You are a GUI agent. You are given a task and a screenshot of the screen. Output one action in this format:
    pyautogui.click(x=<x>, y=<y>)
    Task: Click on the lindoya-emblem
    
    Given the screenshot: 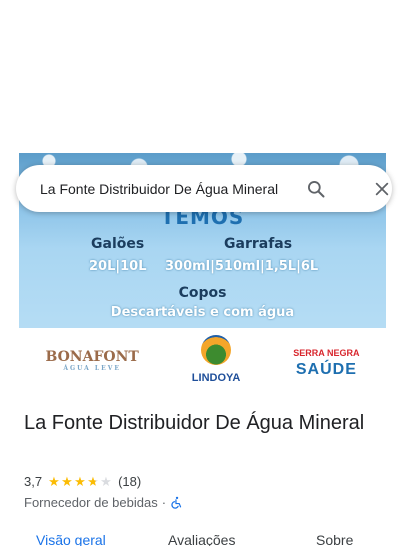 What is the action you would take?
    pyautogui.click(x=216, y=350)
    